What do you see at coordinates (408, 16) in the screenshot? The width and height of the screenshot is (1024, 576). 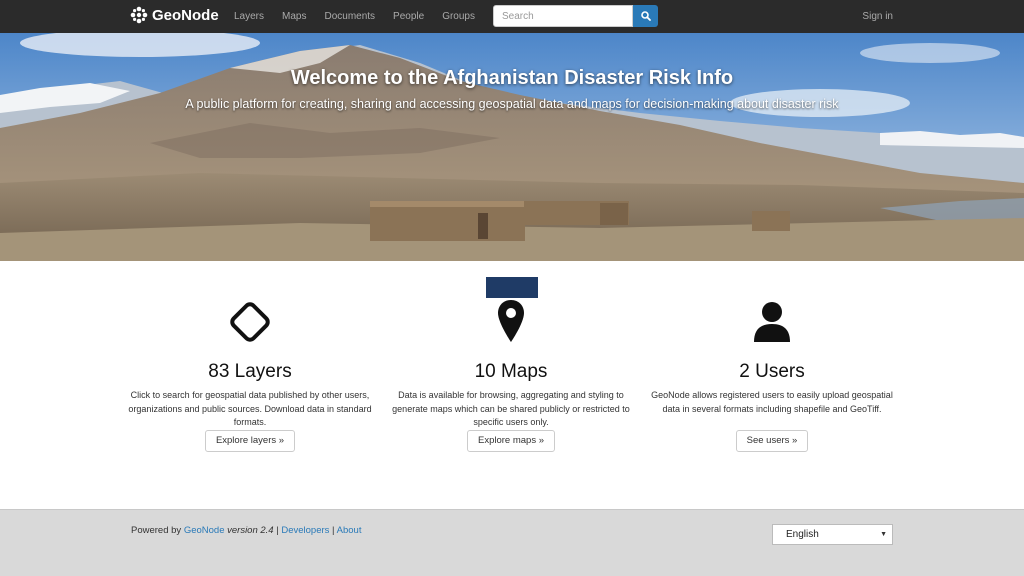 I see `nav-people: People` at bounding box center [408, 16].